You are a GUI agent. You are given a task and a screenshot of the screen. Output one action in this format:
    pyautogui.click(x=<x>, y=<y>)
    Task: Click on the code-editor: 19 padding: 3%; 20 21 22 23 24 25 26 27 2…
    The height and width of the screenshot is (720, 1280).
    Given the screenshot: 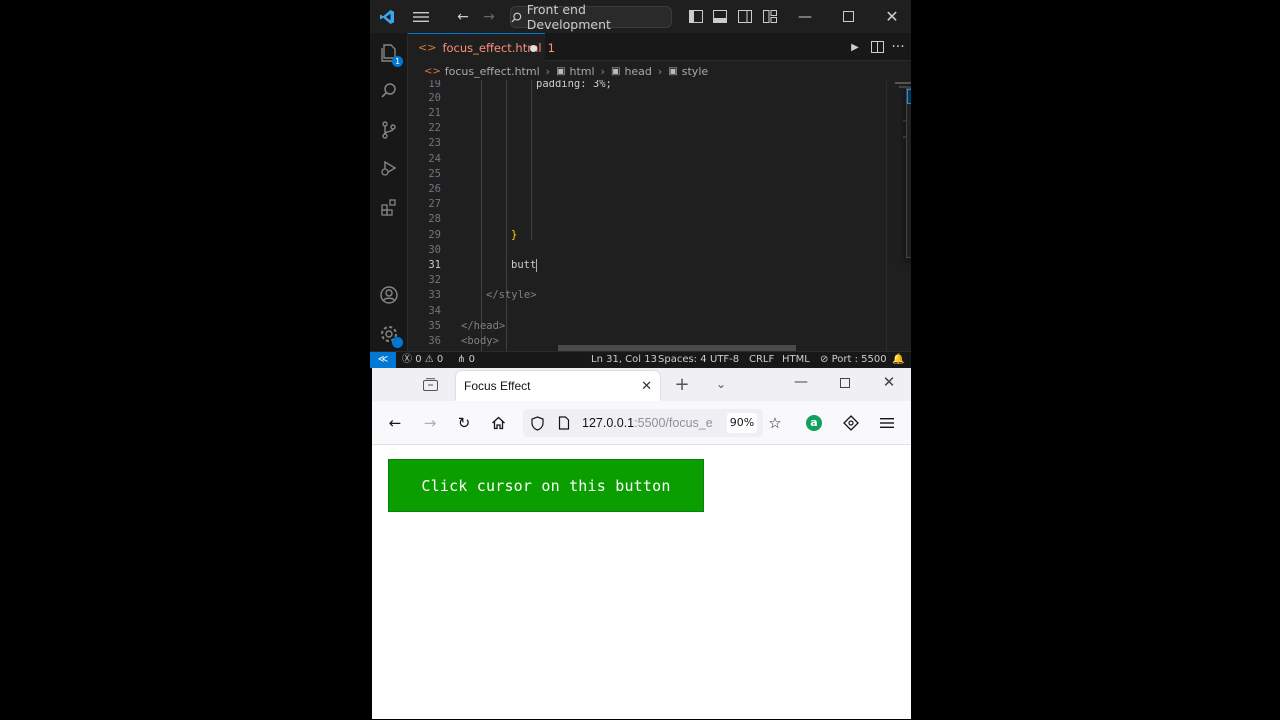 What is the action you would take?
    pyautogui.click(x=659, y=215)
    